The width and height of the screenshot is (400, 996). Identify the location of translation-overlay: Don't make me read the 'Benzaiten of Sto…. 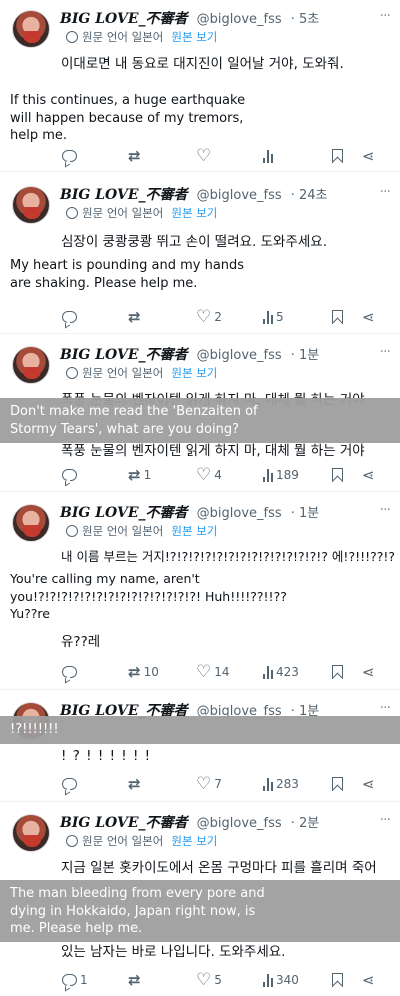
(200, 420).